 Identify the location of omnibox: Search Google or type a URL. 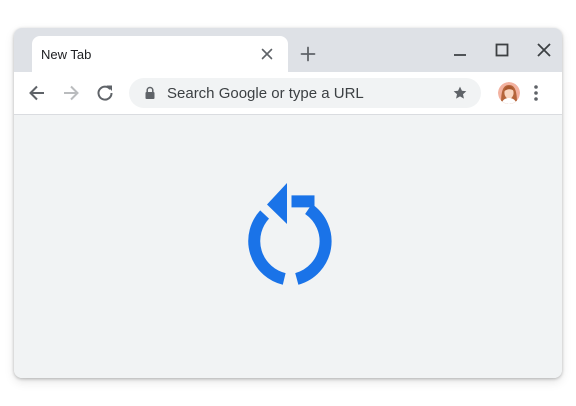
(305, 93).